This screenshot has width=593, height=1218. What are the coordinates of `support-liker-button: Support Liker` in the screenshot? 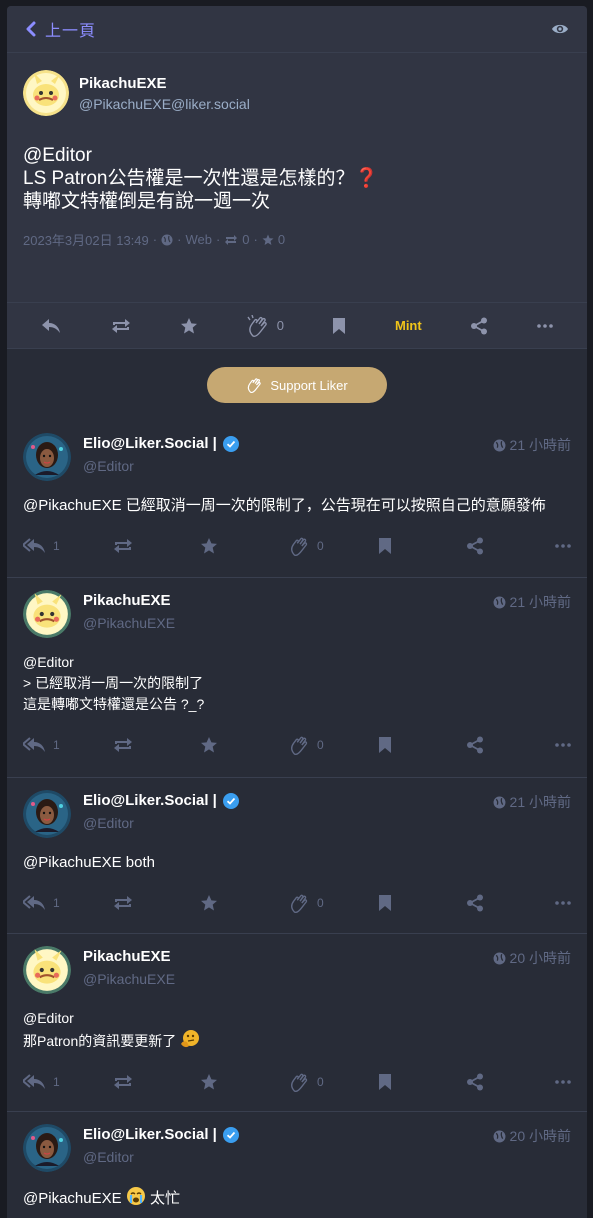 It's located at (297, 385).